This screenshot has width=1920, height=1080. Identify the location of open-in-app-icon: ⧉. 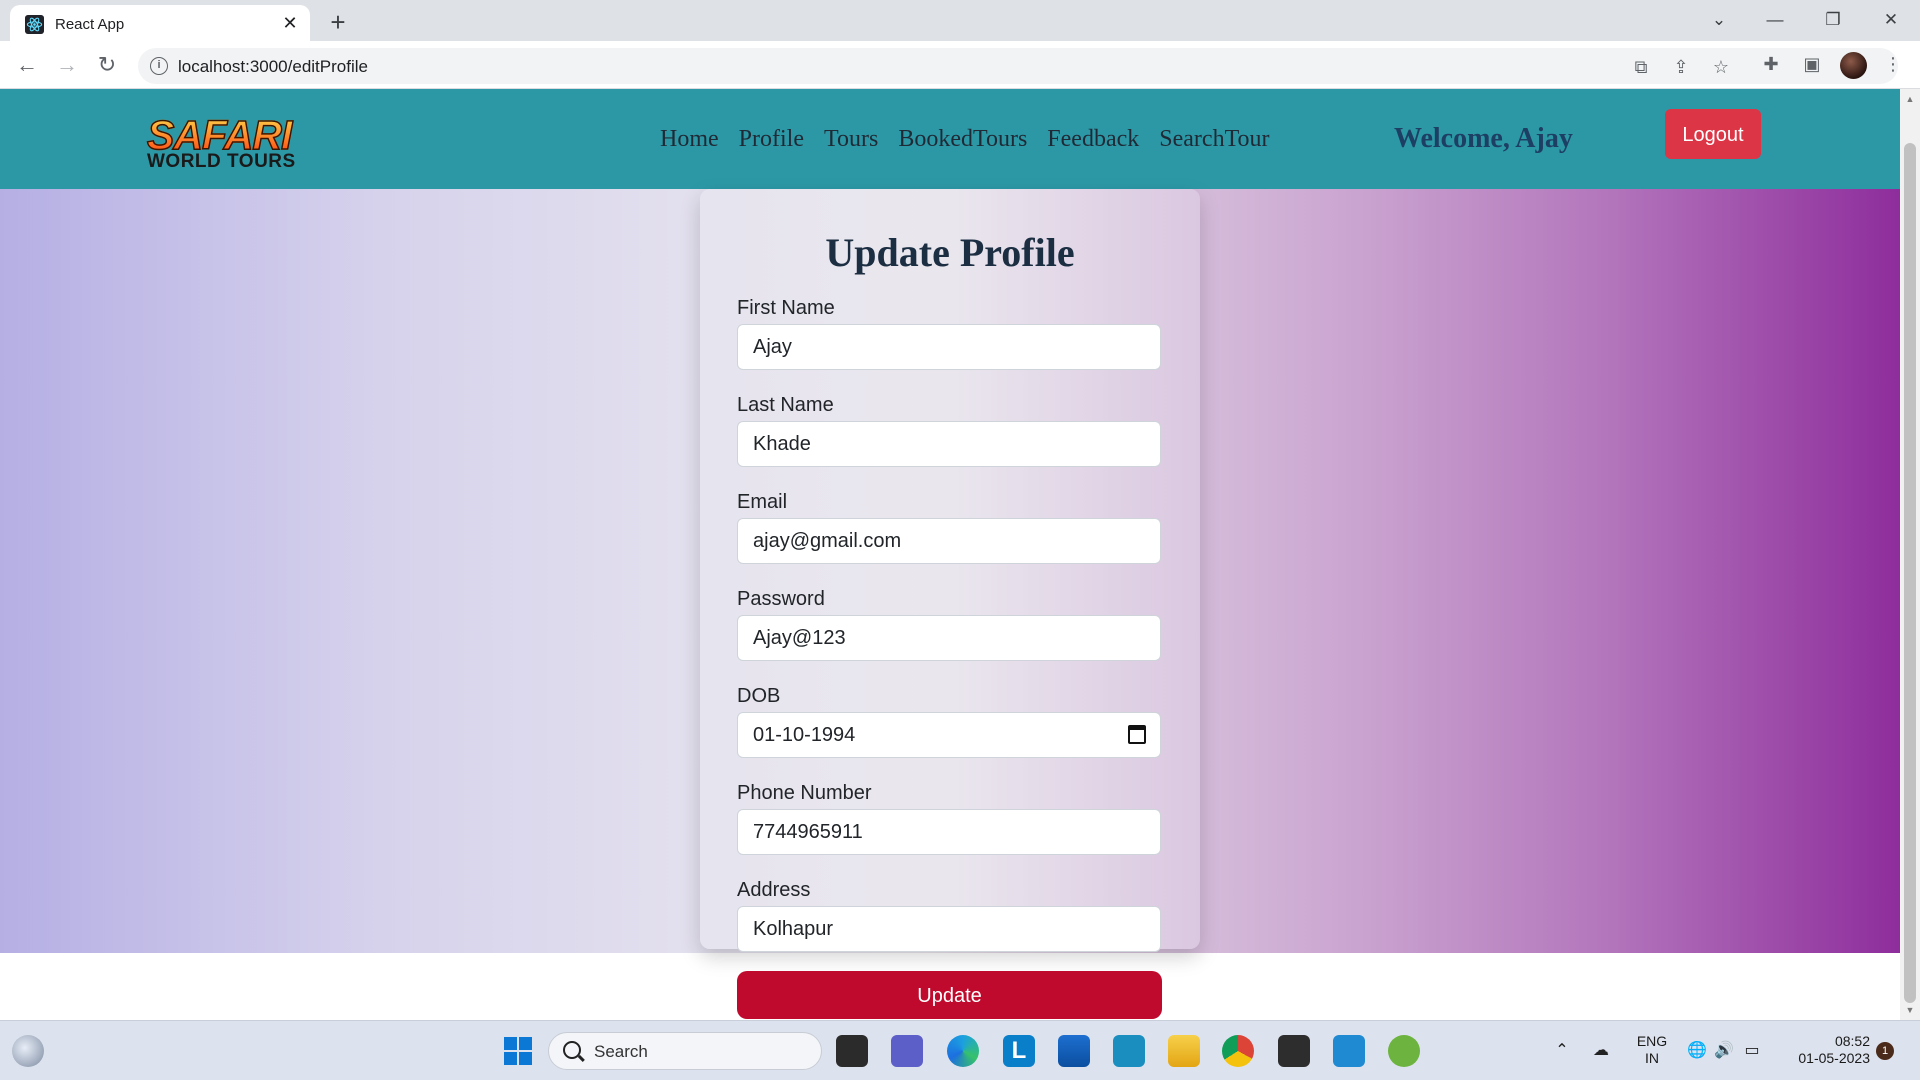
(1641, 67).